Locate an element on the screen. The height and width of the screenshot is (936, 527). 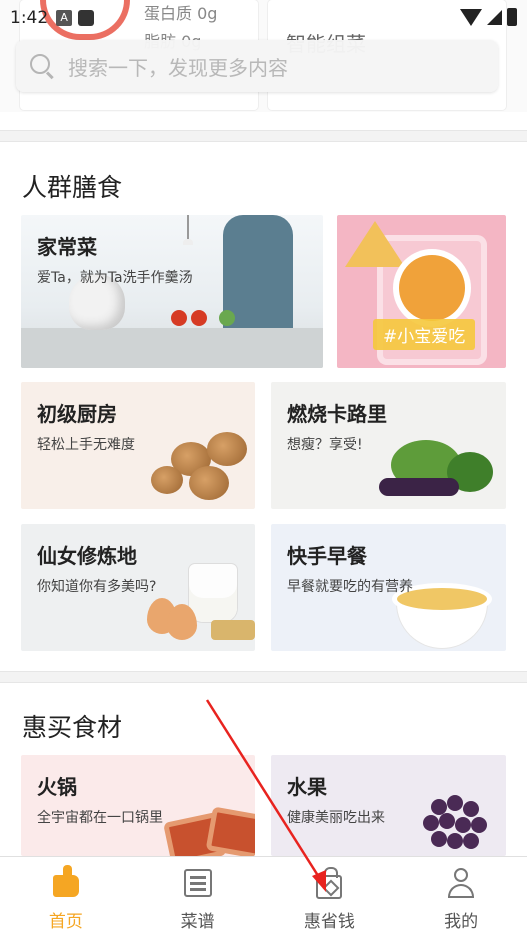
tab-save-money: 惠省钱 is located at coordinates (330, 896).